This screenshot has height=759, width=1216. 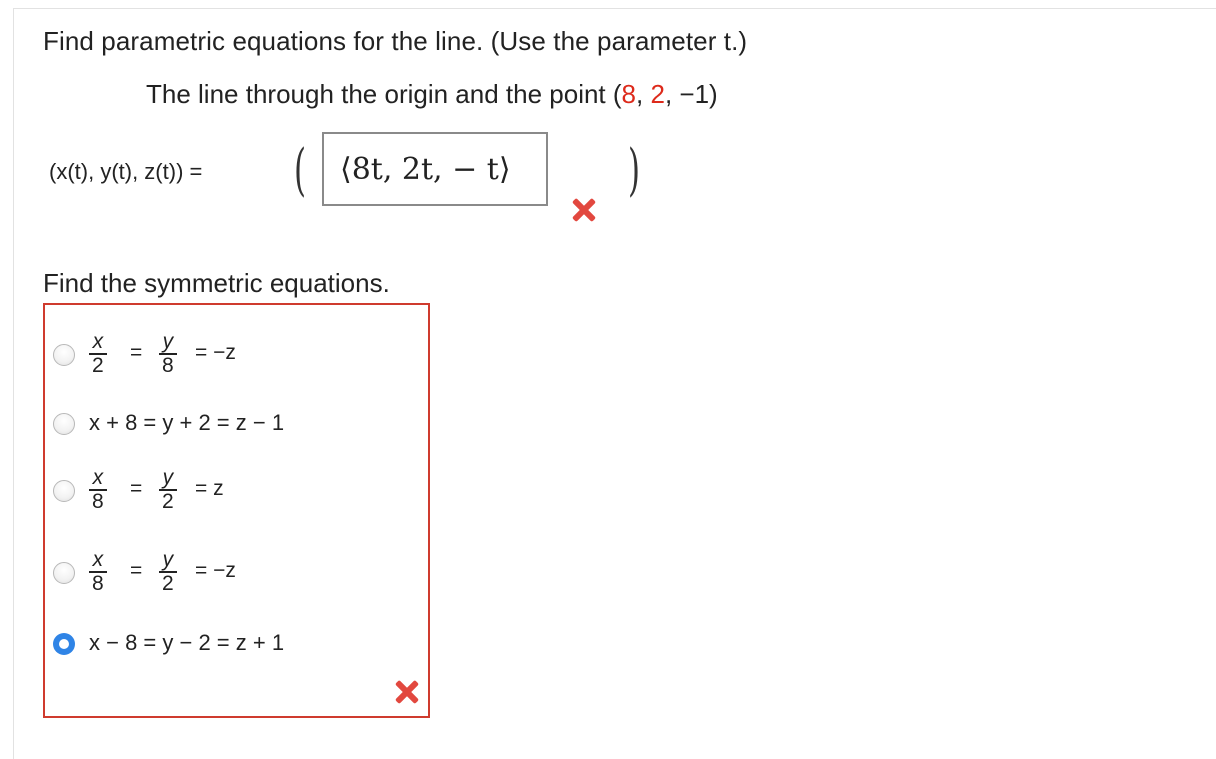 What do you see at coordinates (634, 170) in the screenshot?
I see `right-paren: )` at bounding box center [634, 170].